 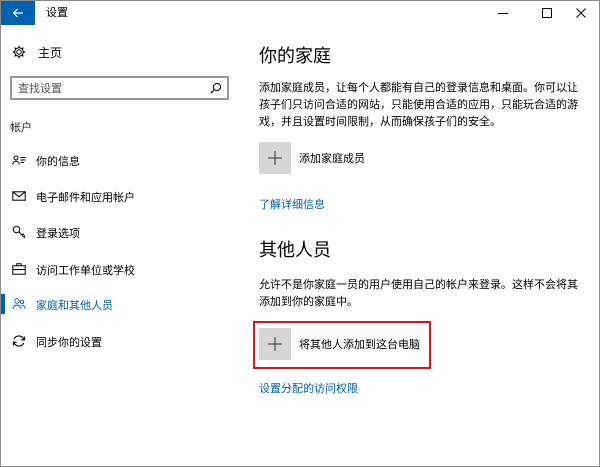 I want to click on assigned-access-link: 设置分配的访问权限, so click(x=308, y=388).